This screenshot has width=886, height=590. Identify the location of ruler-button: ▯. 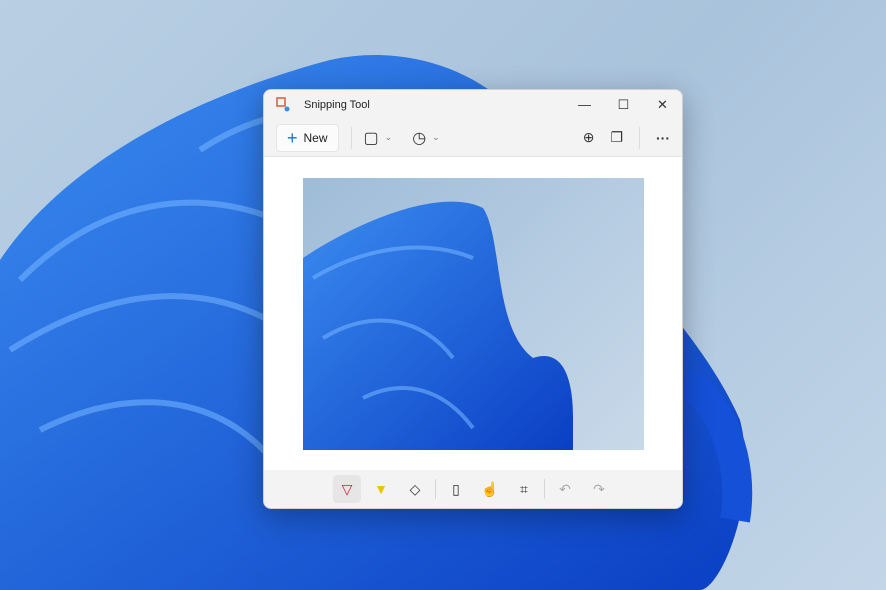
(456, 489).